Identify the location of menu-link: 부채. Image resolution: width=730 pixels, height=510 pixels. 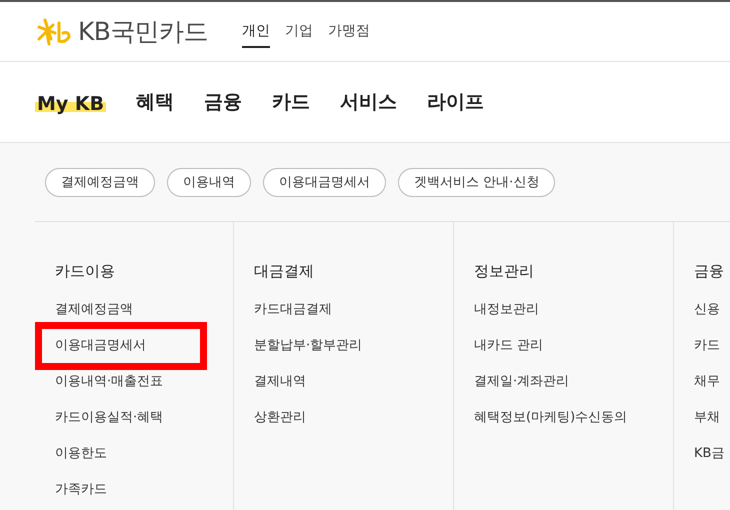
(712, 417).